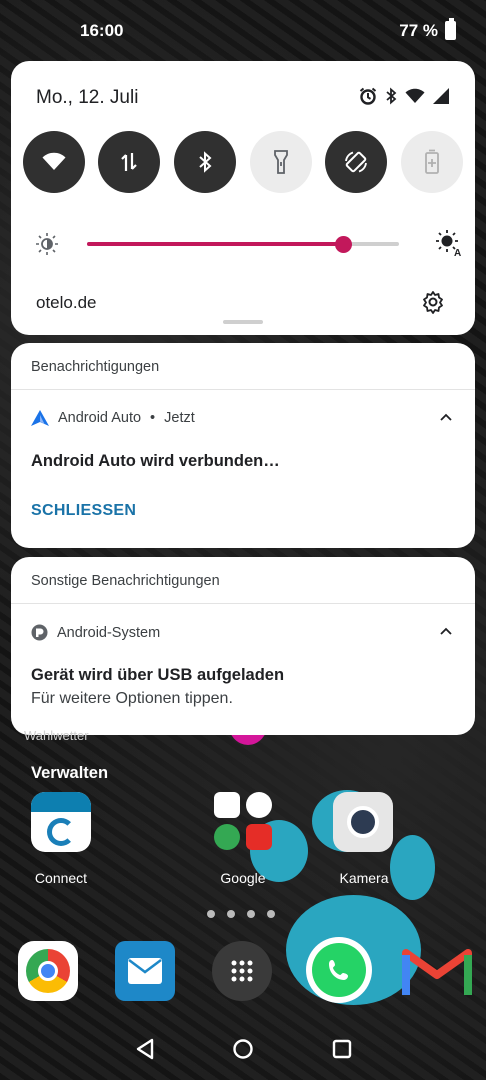  Describe the element at coordinates (412, 867) in the screenshot. I see `wallpaper-paw` at that location.